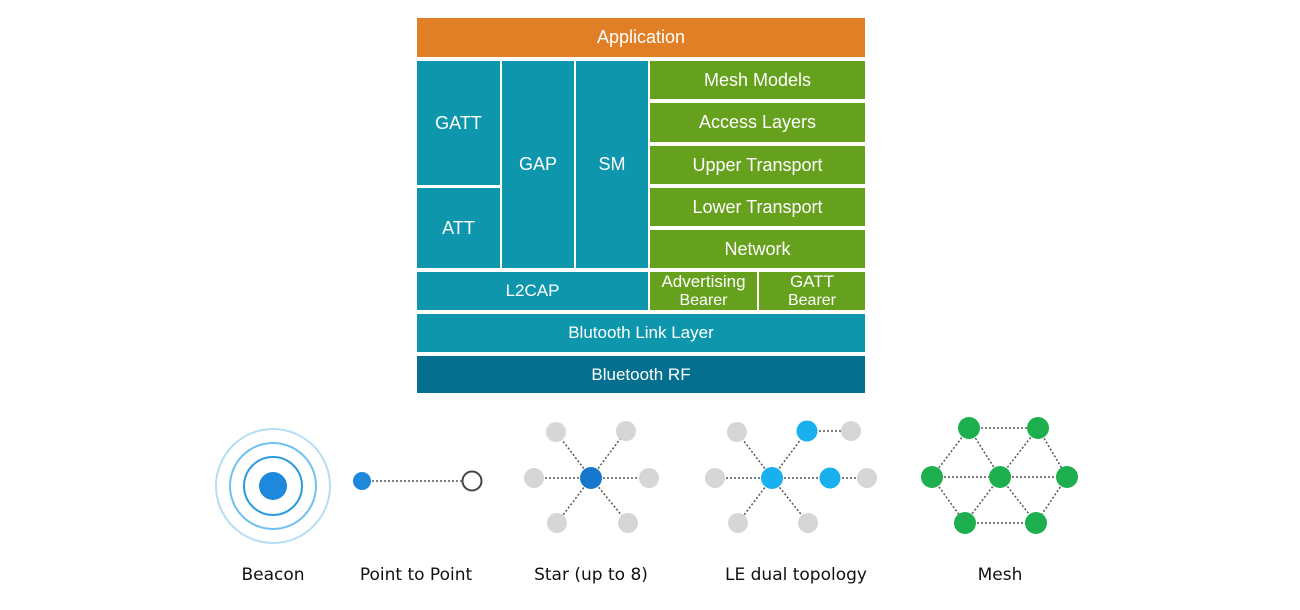  Describe the element at coordinates (641, 374) in the screenshot. I see `rf-layer: Bluetooth RF` at that location.